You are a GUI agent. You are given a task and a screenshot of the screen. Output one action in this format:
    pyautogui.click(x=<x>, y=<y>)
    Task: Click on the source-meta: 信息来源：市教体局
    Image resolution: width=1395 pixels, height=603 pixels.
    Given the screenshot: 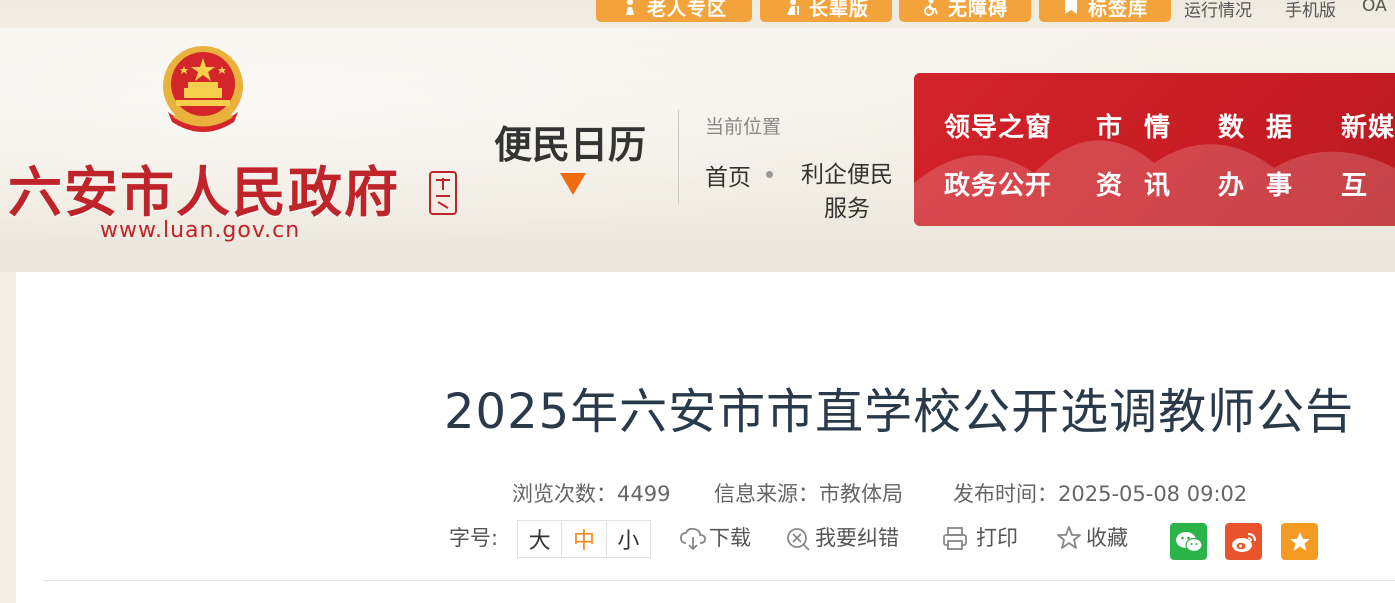 What is the action you would take?
    pyautogui.click(x=808, y=493)
    